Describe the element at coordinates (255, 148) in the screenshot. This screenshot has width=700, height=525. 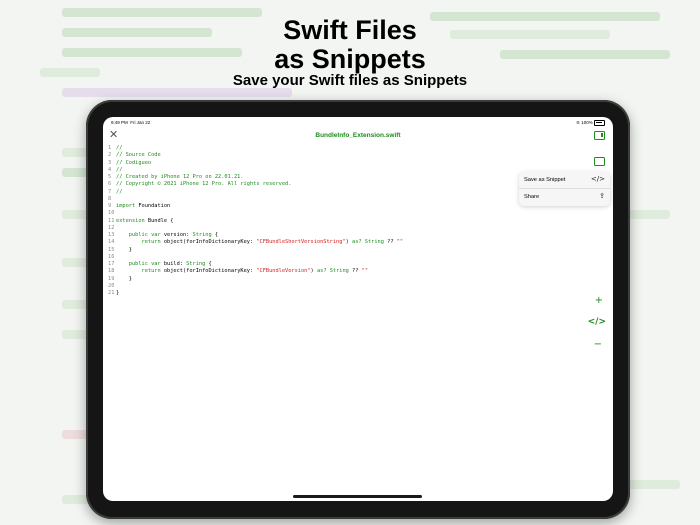
I see `code-line: 1 //` at that location.